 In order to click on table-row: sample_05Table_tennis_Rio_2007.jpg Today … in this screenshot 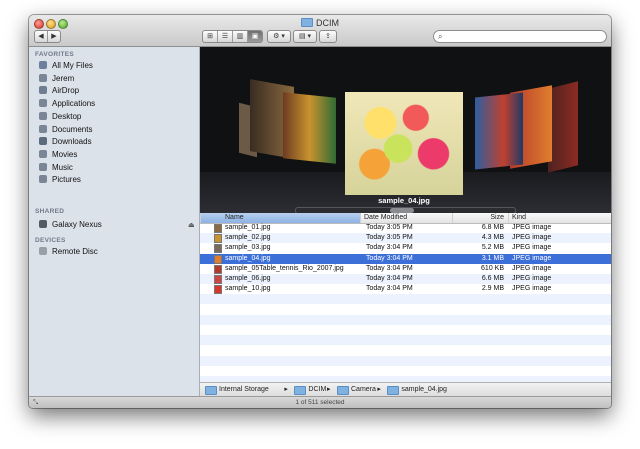, I will do `click(405, 269)`.